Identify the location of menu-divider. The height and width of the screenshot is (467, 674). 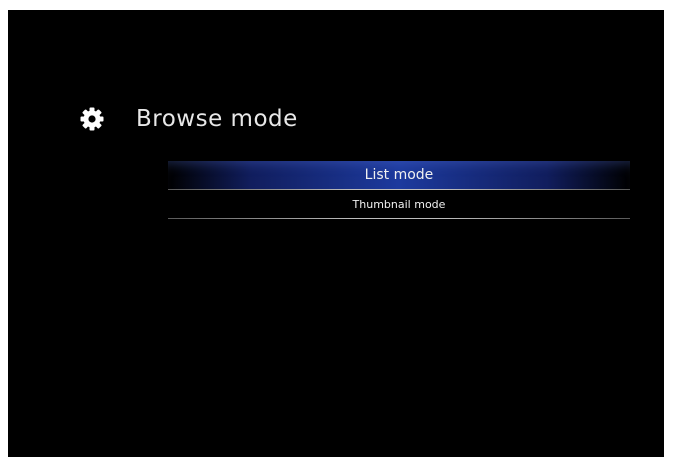
(399, 218).